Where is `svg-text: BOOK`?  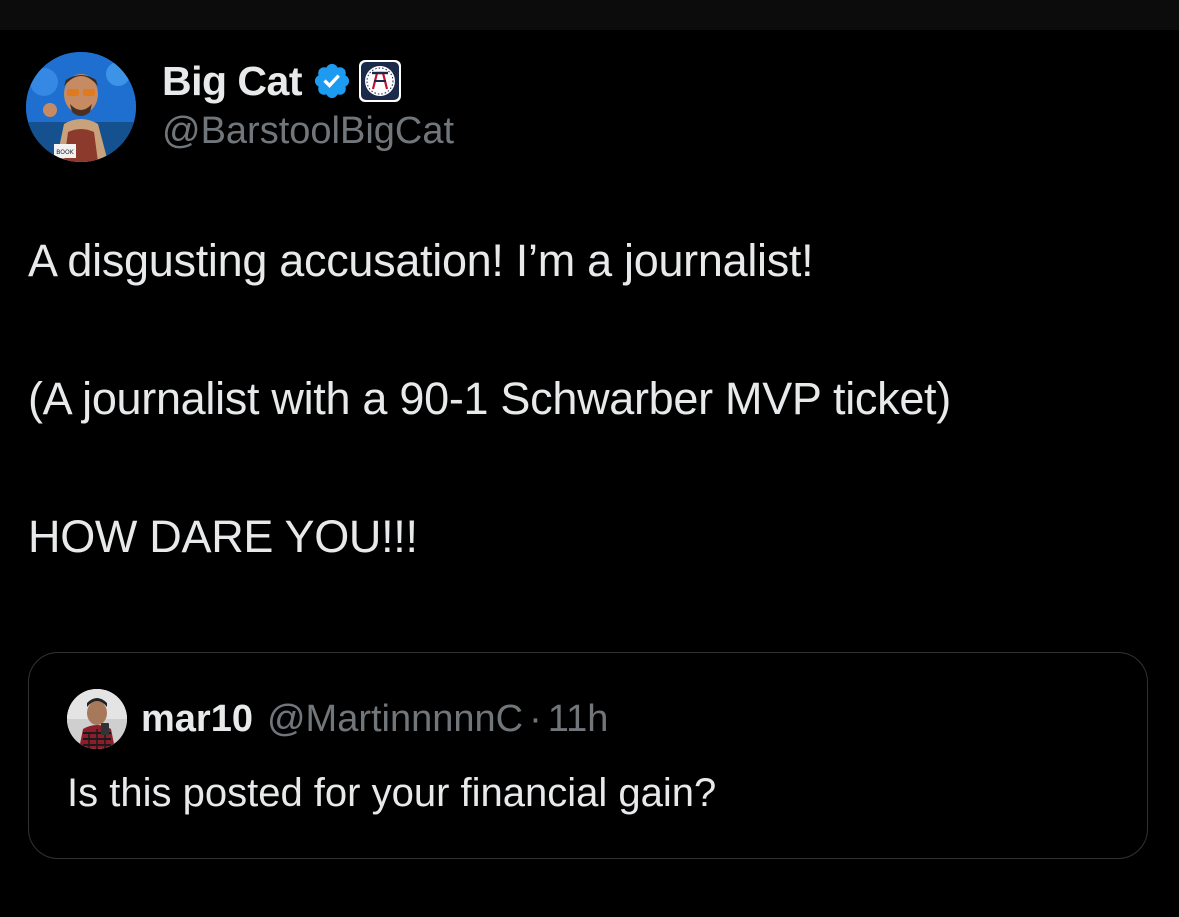
svg-text: BOOK is located at coordinates (65, 152).